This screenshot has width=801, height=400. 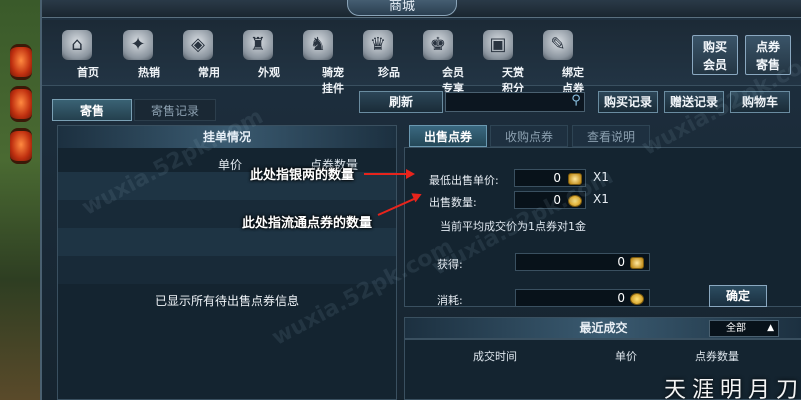 I want to click on avg-price-note: 当前平均成交价为1点券对1金, so click(x=513, y=226).